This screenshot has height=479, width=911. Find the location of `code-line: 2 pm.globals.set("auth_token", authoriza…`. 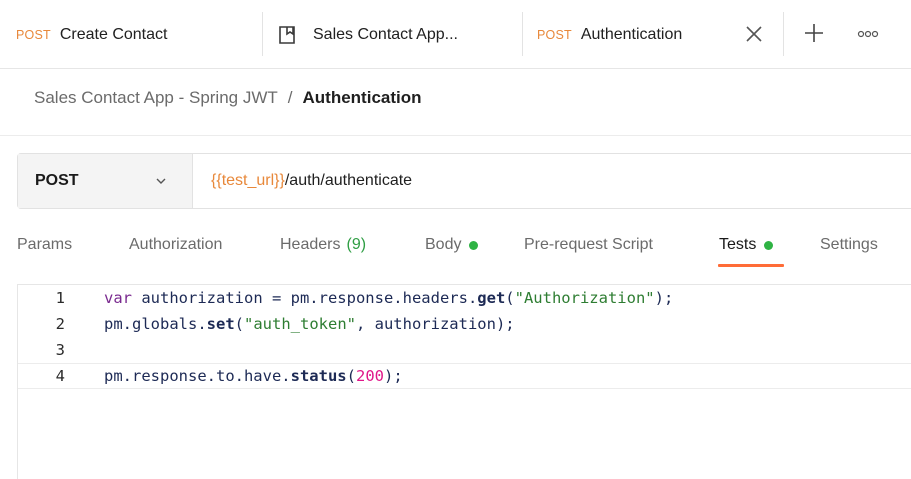

code-line: 2 pm.globals.set("auth_token", authoriza… is located at coordinates (464, 324).